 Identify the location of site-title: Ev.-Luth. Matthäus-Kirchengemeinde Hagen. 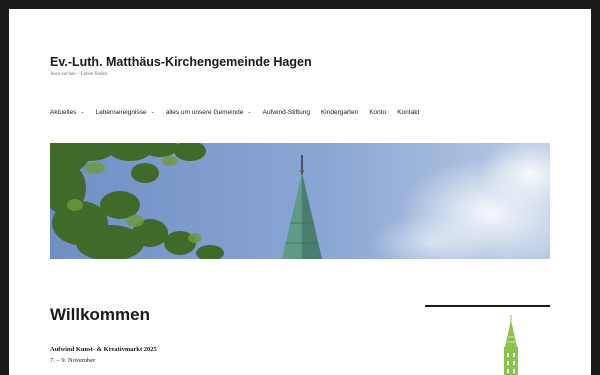
(181, 62).